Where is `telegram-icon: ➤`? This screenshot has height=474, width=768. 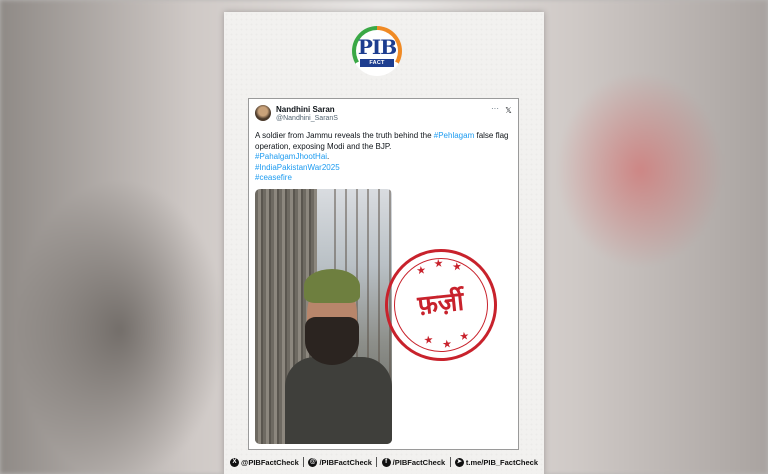
telegram-icon: ➤ is located at coordinates (459, 462).